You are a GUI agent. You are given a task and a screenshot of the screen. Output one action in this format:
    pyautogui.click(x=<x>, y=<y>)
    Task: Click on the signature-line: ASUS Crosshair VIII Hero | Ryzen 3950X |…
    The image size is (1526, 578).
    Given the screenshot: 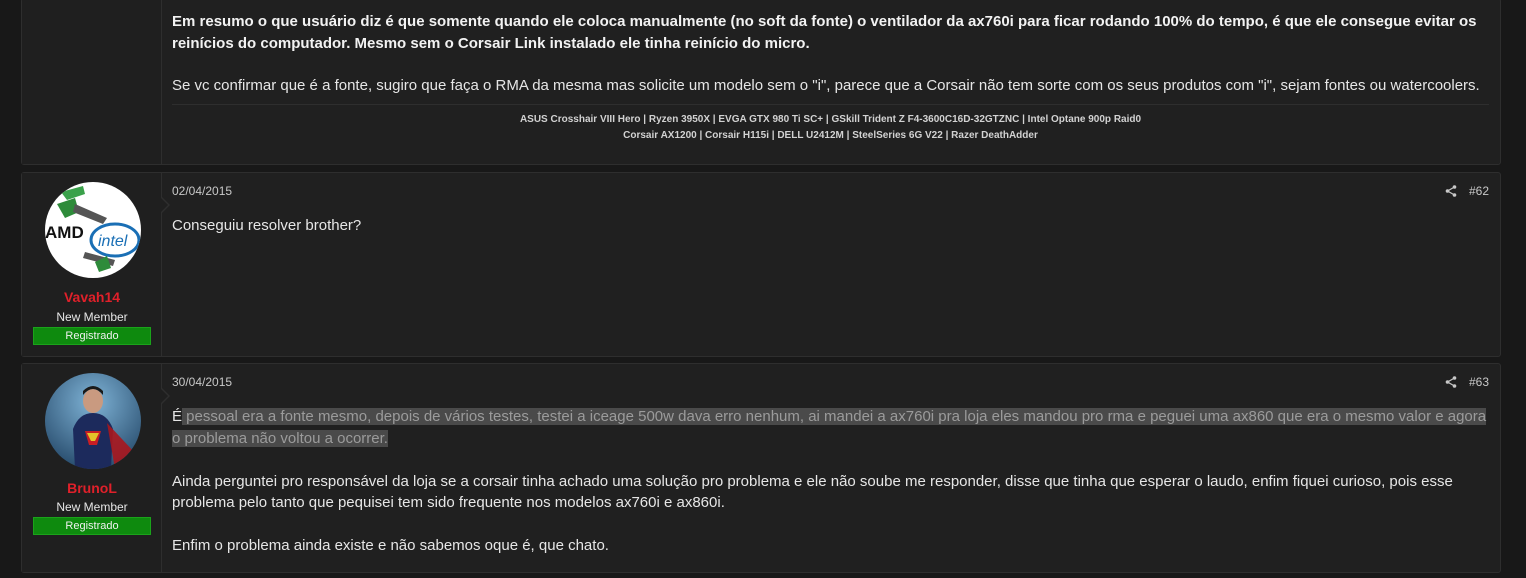 What is the action you would take?
    pyautogui.click(x=830, y=119)
    